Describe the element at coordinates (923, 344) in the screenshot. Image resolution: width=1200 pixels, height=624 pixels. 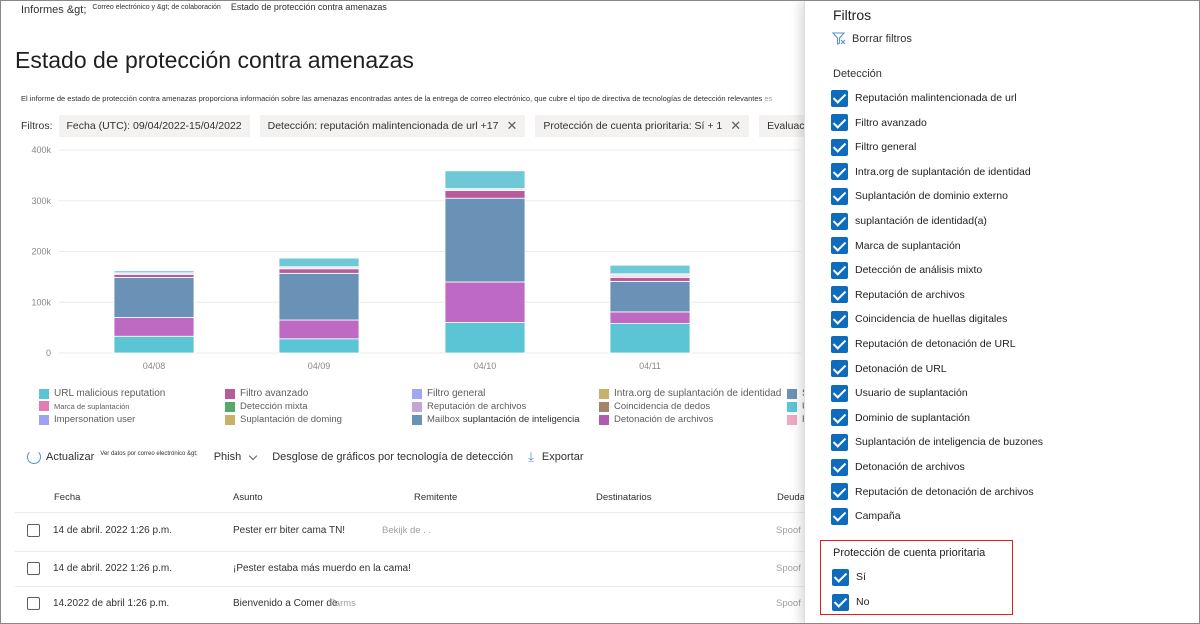
I see `detection-checkbox-item: Reputación de detonación de URL` at that location.